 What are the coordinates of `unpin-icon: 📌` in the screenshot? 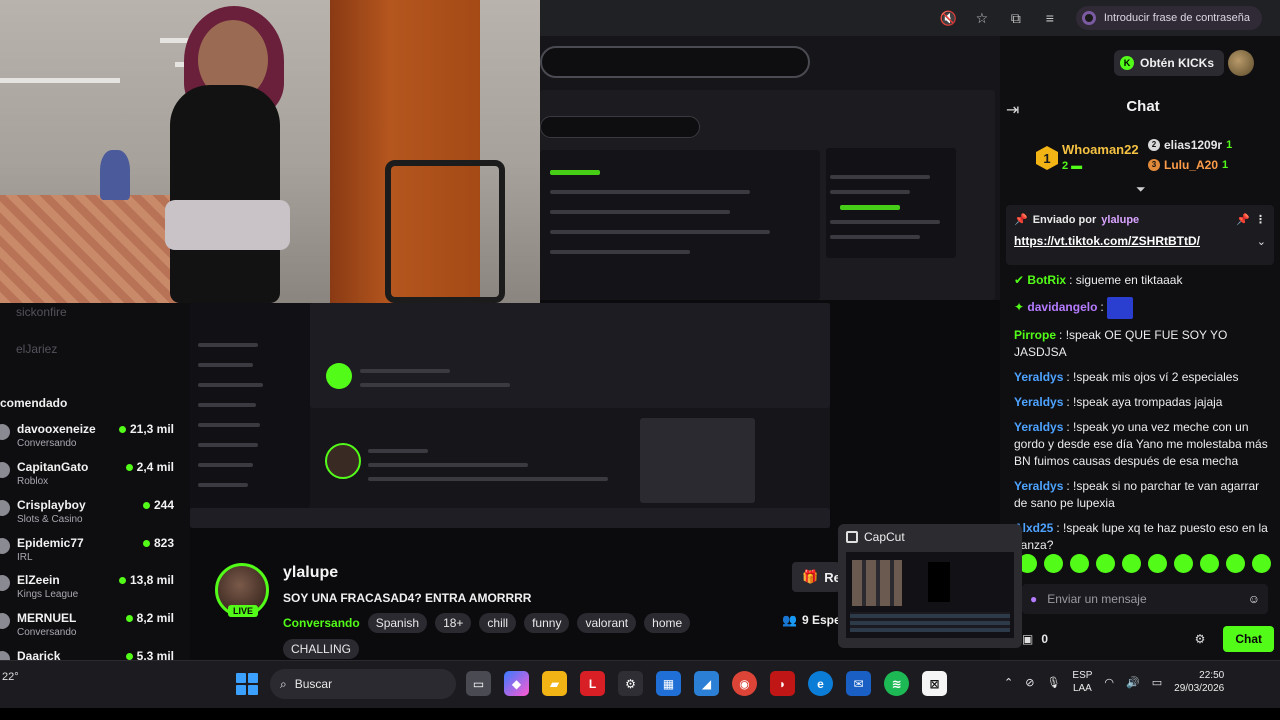 It's located at (1243, 219).